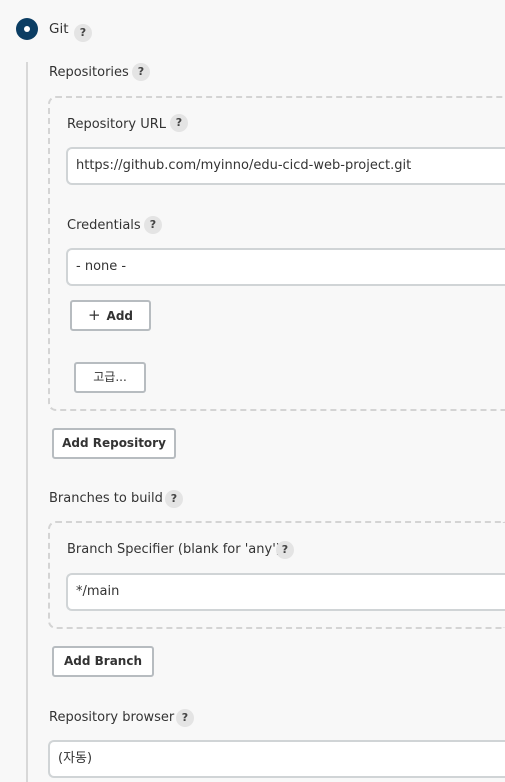 The width and height of the screenshot is (505, 782). I want to click on branch-specifier-help-icon: ?, so click(285, 550).